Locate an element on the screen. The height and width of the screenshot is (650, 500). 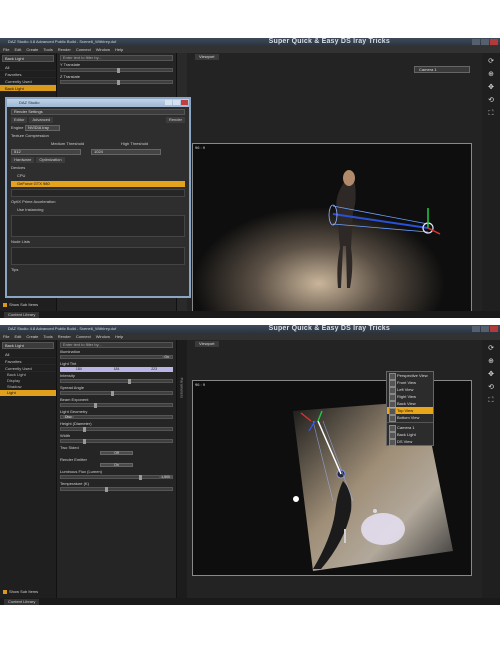
param-select: Disc is located at coordinates (116, 417).